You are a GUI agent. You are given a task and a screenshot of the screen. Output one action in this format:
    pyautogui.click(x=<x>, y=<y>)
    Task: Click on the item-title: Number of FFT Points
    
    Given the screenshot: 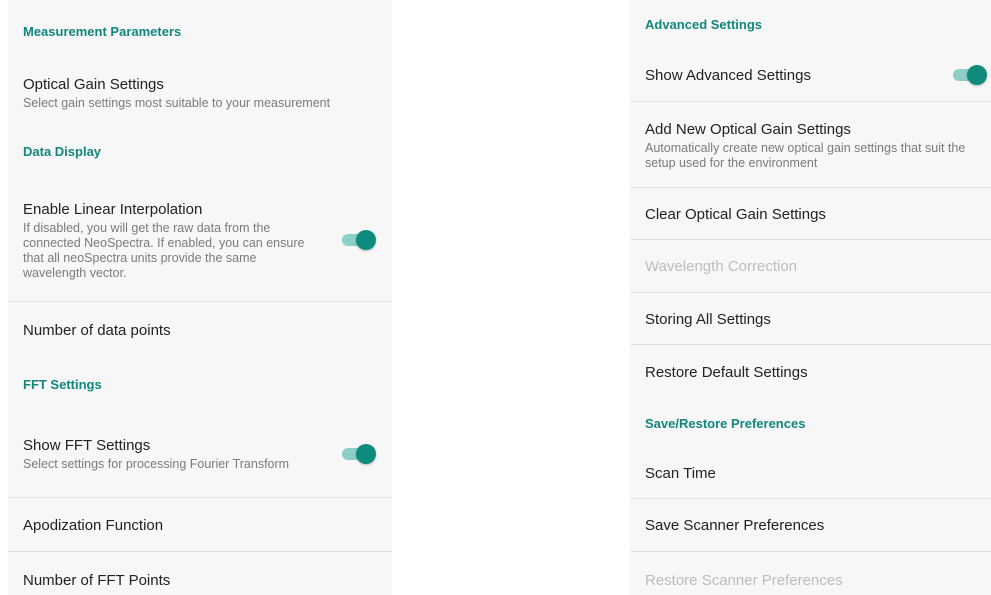 What is the action you would take?
    pyautogui.click(x=97, y=580)
    